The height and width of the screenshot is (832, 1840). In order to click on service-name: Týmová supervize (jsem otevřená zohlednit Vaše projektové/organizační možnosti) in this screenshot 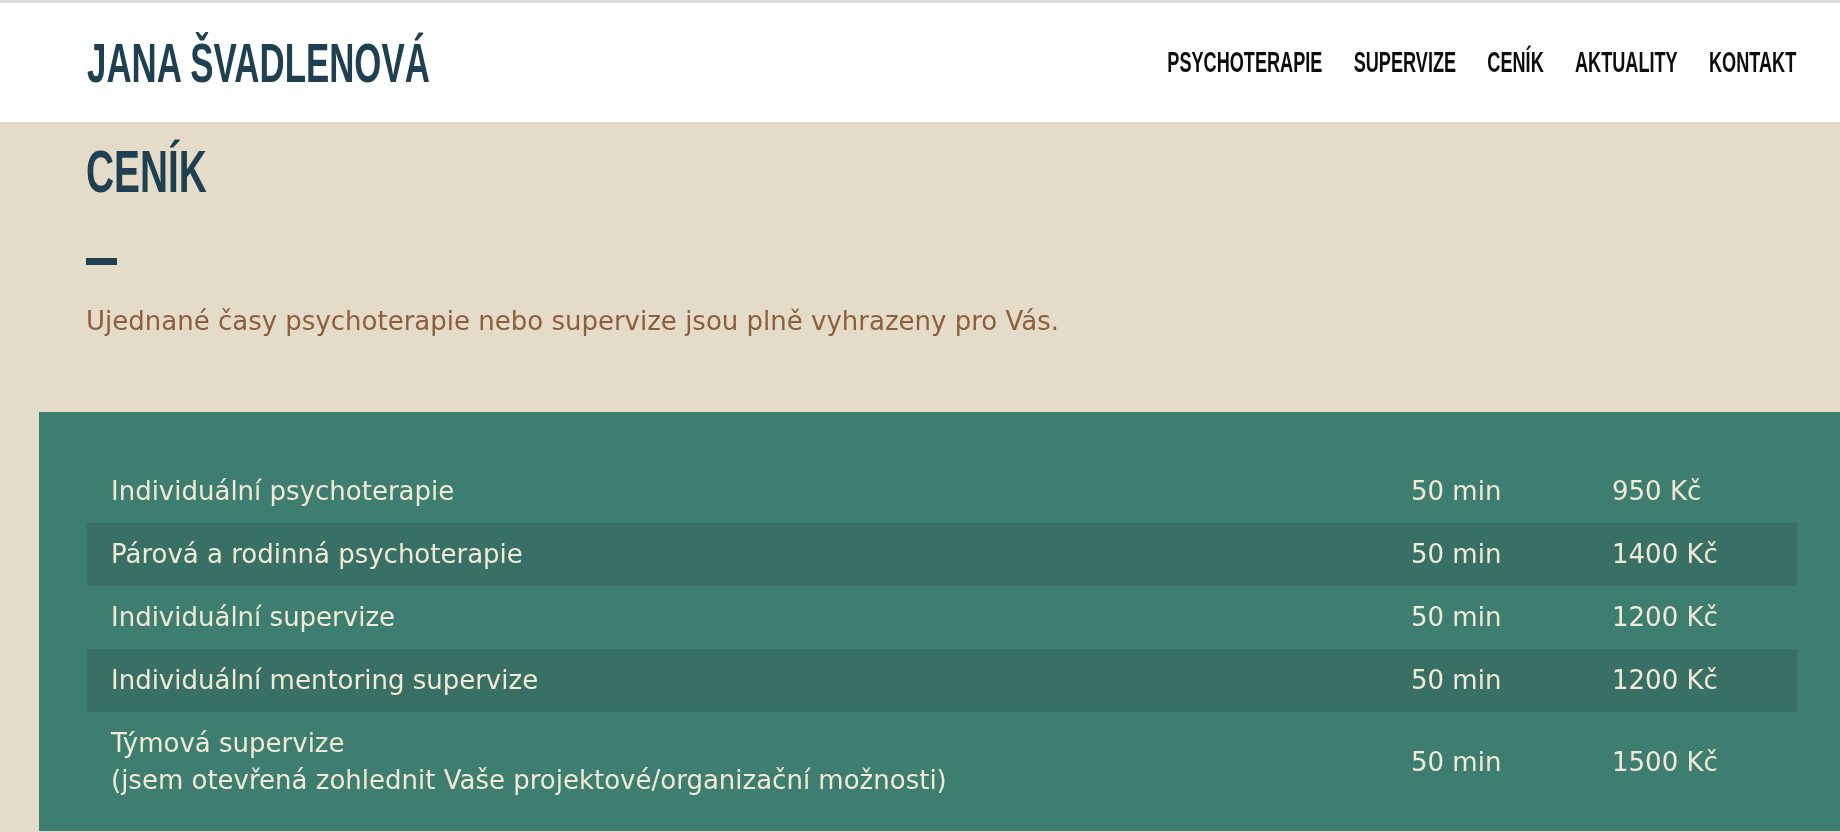, I will do `click(529, 762)`.